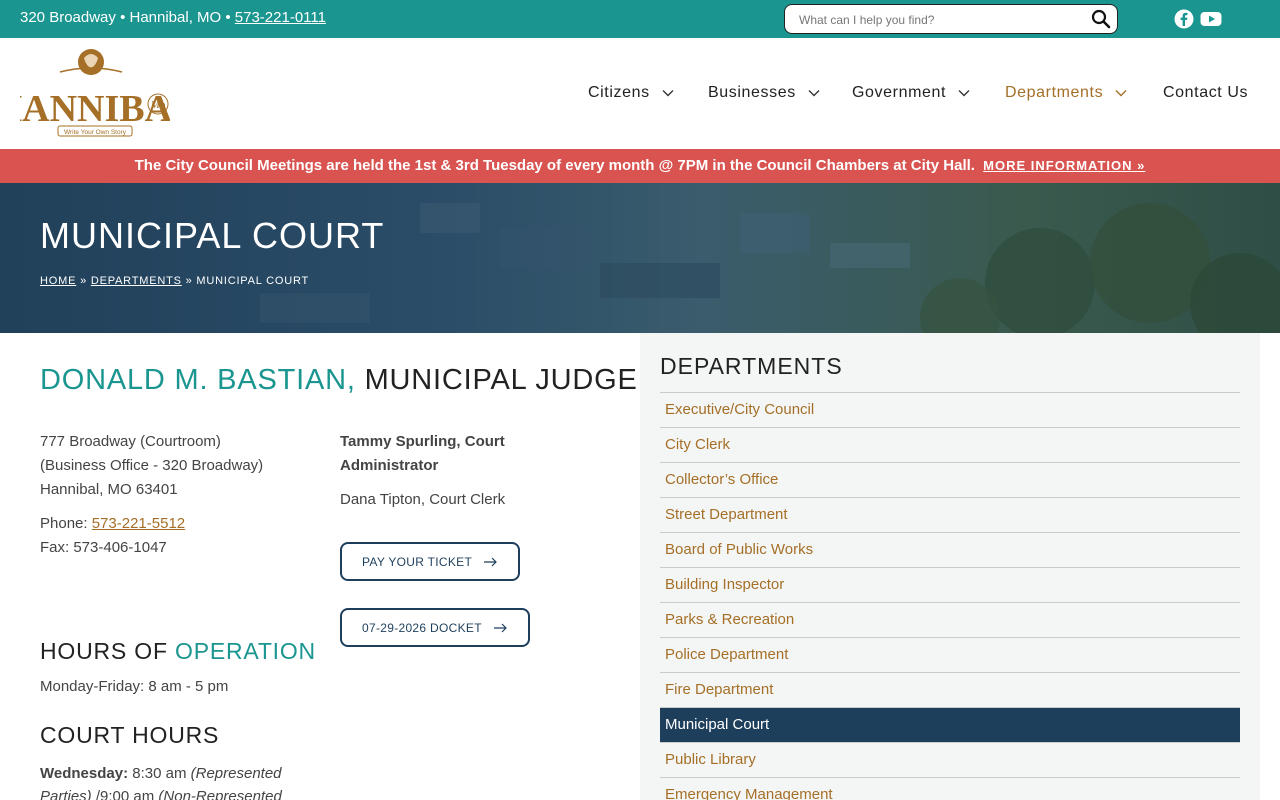  Describe the element at coordinates (950, 585) in the screenshot. I see `sidebar-item-building-inspector: Building Inspector` at that location.